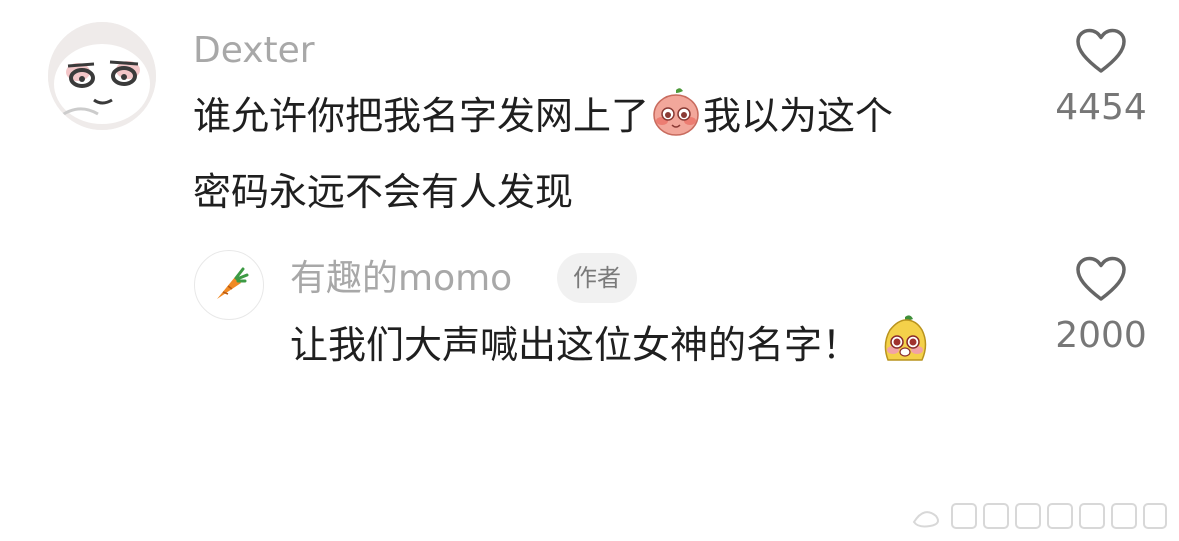 This screenshot has width=1179, height=541. What do you see at coordinates (1101, 107) in the screenshot?
I see `like-count: 4454` at bounding box center [1101, 107].